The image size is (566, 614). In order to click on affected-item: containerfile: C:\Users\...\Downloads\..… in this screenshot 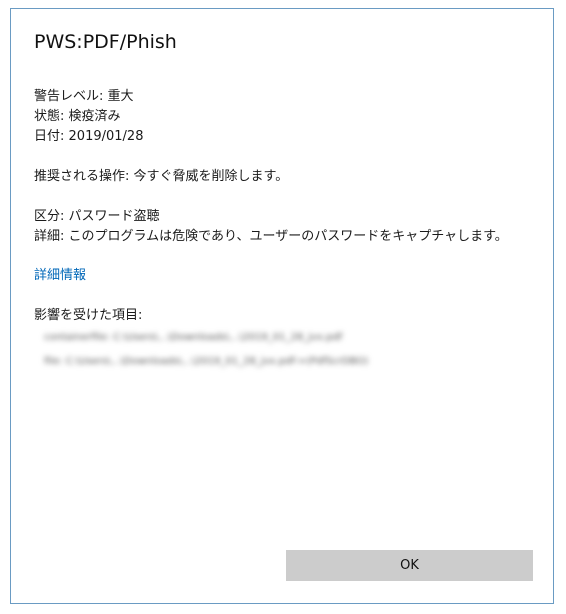, I will do `click(193, 337)`.